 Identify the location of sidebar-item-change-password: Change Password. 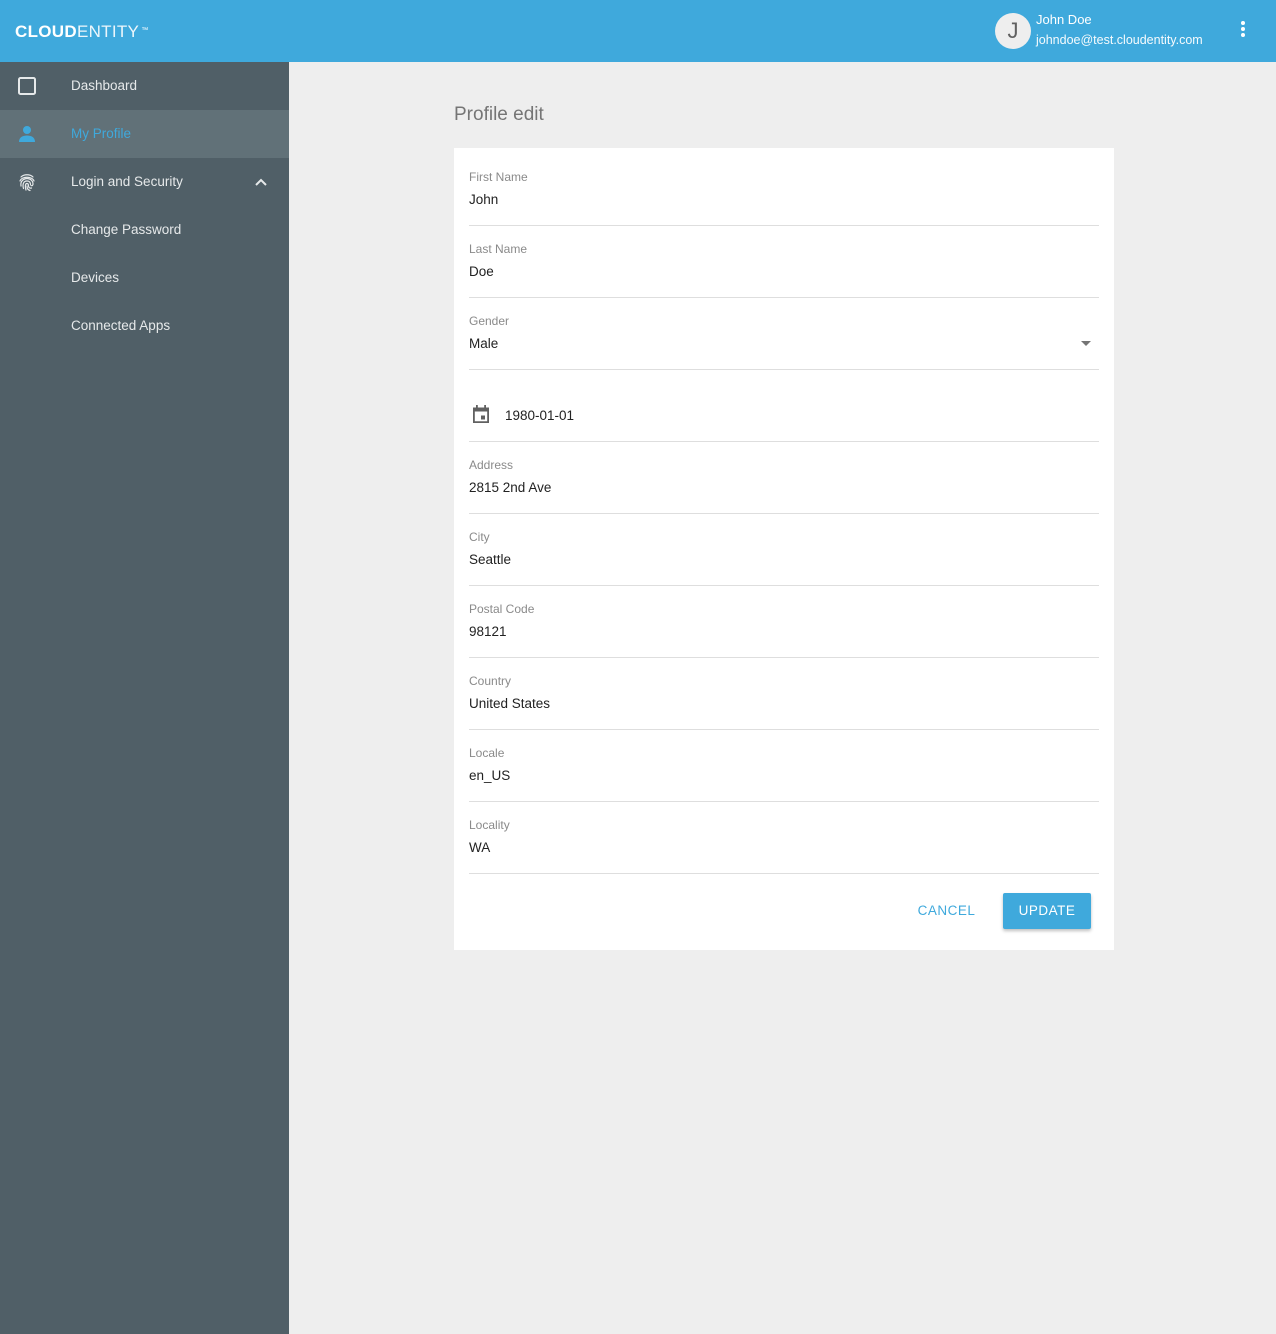
(144, 230).